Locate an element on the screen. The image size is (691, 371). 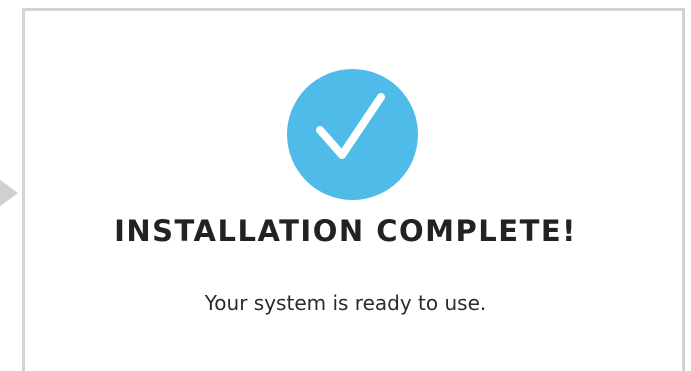
completion-message: Your system is ready to use. is located at coordinates (345, 303).